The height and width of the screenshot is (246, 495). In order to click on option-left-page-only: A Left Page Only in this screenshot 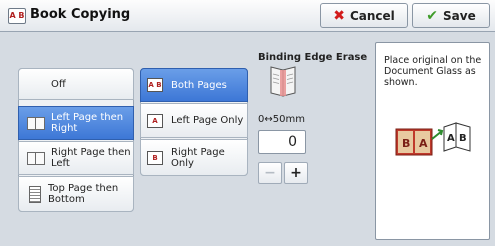, I will do `click(194, 120)`.